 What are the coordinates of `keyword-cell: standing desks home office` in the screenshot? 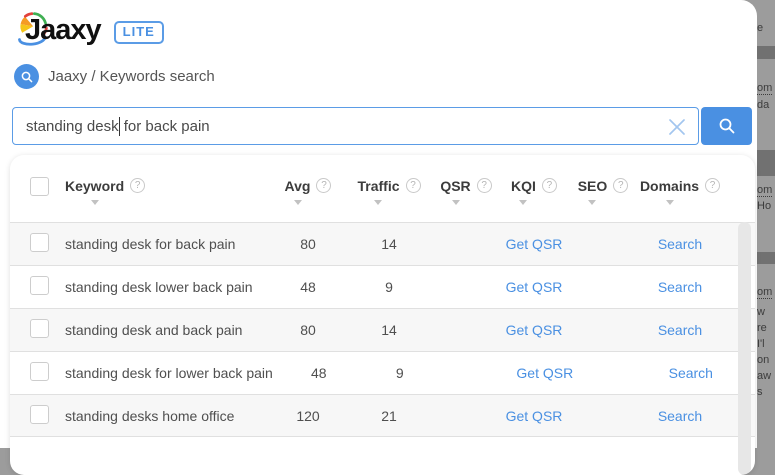 It's located at (150, 415).